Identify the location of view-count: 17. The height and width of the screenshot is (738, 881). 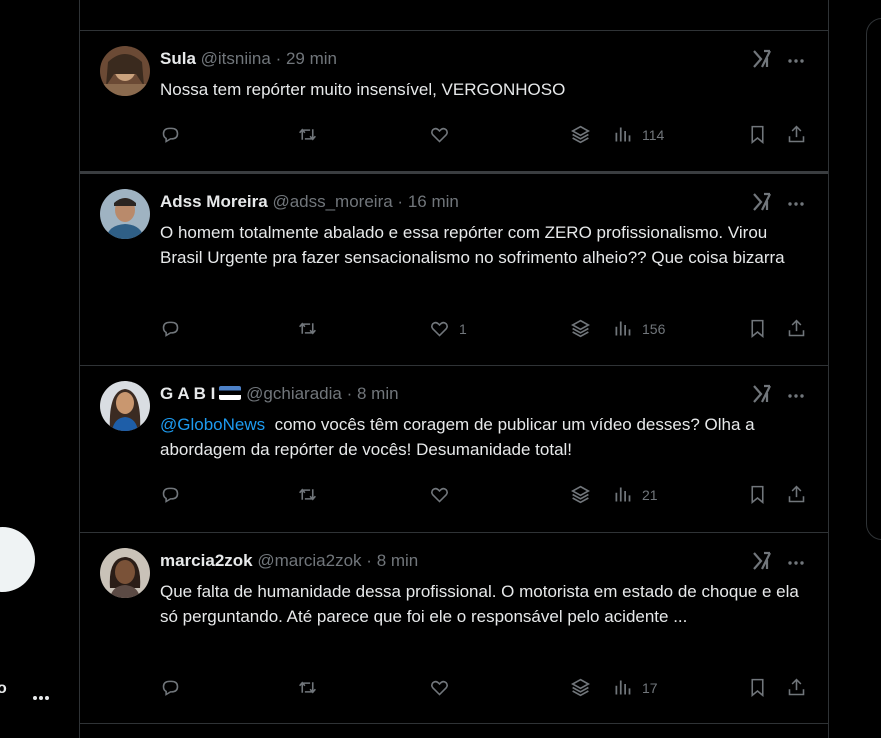
(650, 687).